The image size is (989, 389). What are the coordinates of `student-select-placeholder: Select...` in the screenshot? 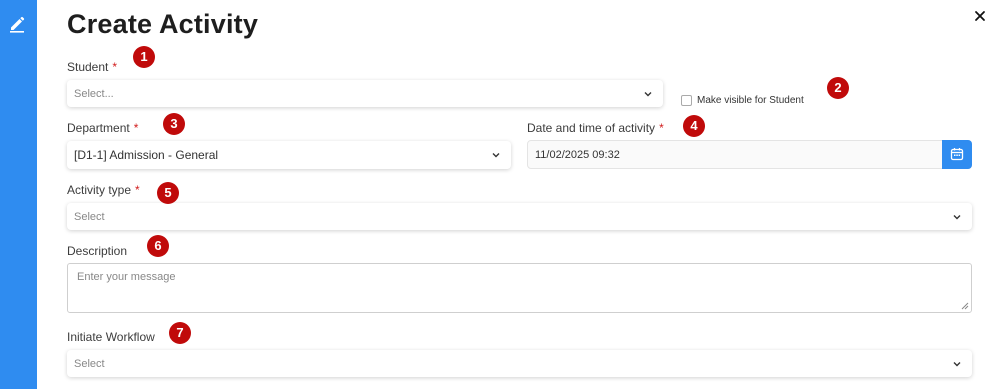 It's located at (94, 93).